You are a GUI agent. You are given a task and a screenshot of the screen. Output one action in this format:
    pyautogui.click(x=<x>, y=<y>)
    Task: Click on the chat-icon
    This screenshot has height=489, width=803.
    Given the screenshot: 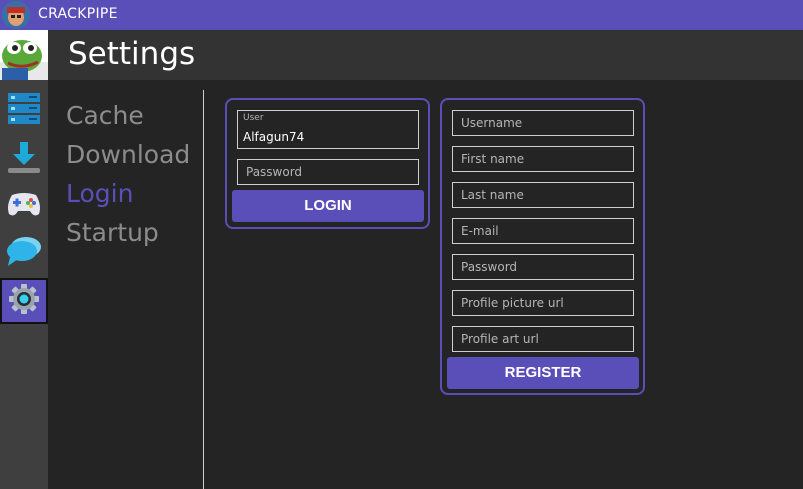 What is the action you would take?
    pyautogui.click(x=24, y=253)
    